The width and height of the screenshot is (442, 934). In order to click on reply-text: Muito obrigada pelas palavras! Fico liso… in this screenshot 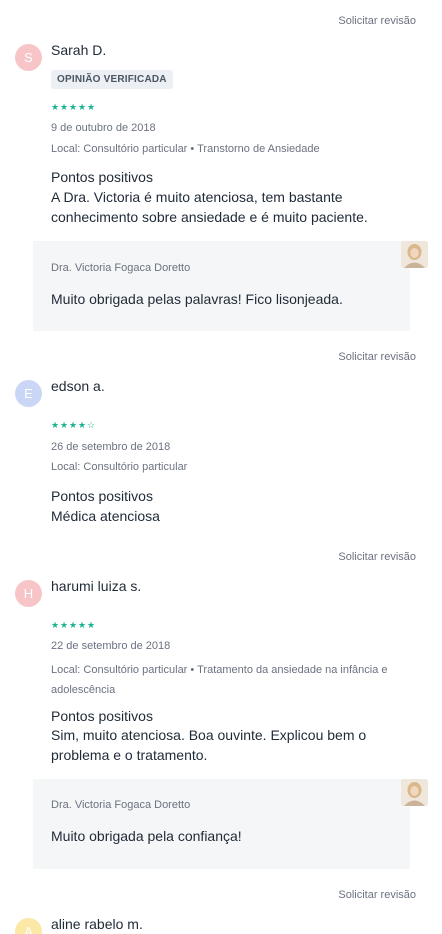, I will do `click(197, 299)`.